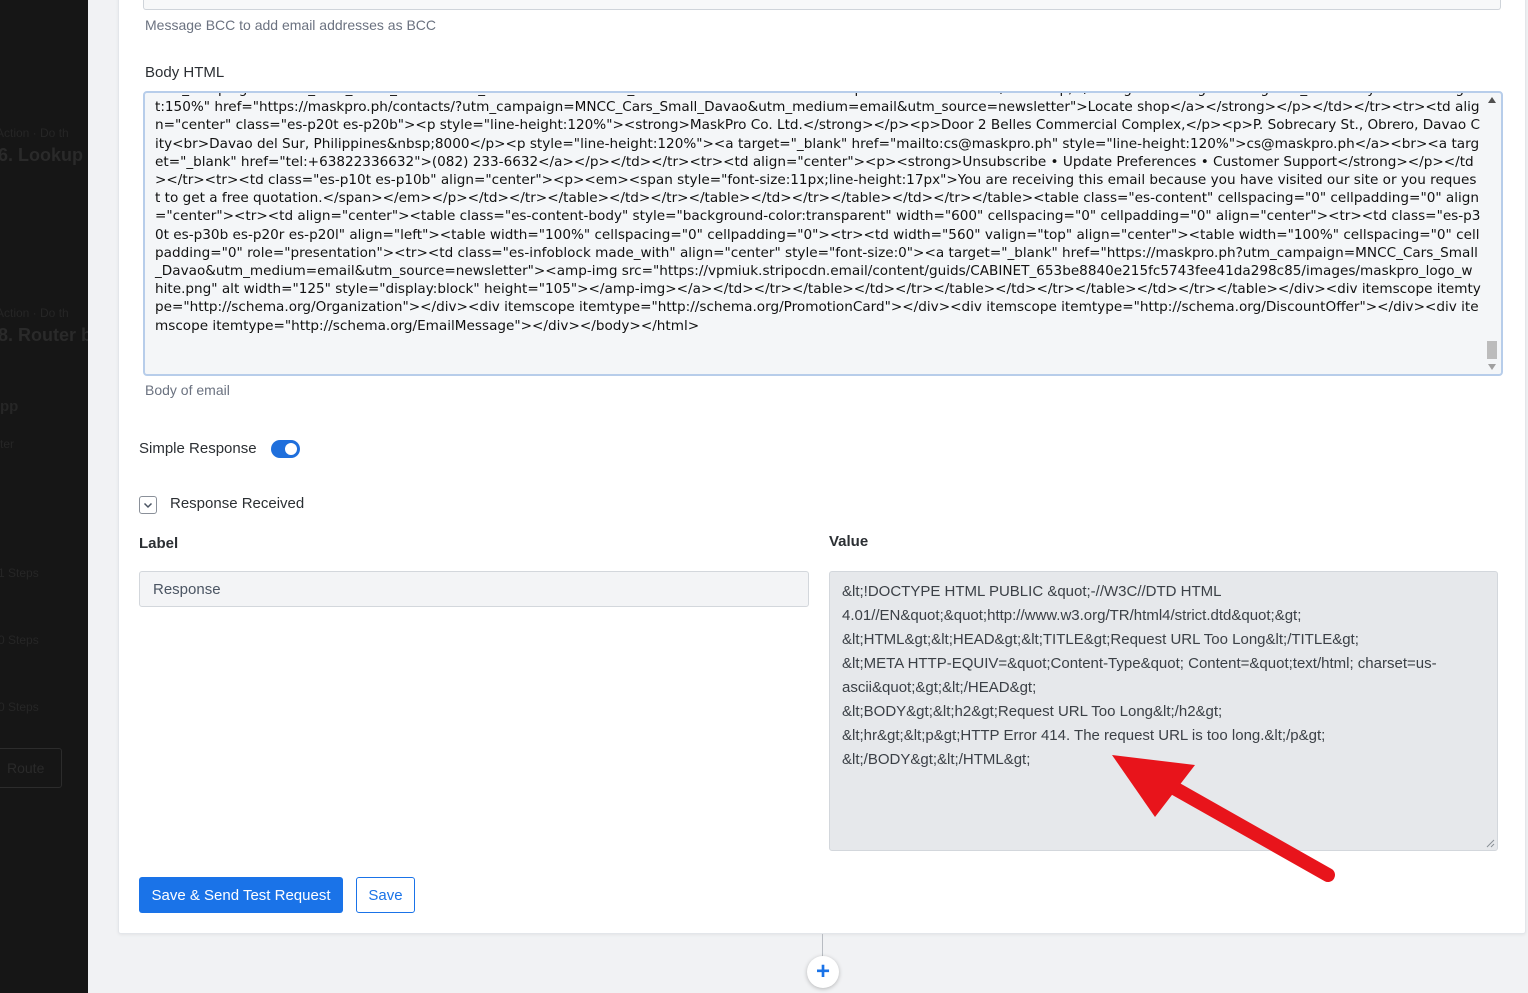 This screenshot has height=993, width=1528. What do you see at coordinates (1492, 100) in the screenshot?
I see `scroll-up-icon` at bounding box center [1492, 100].